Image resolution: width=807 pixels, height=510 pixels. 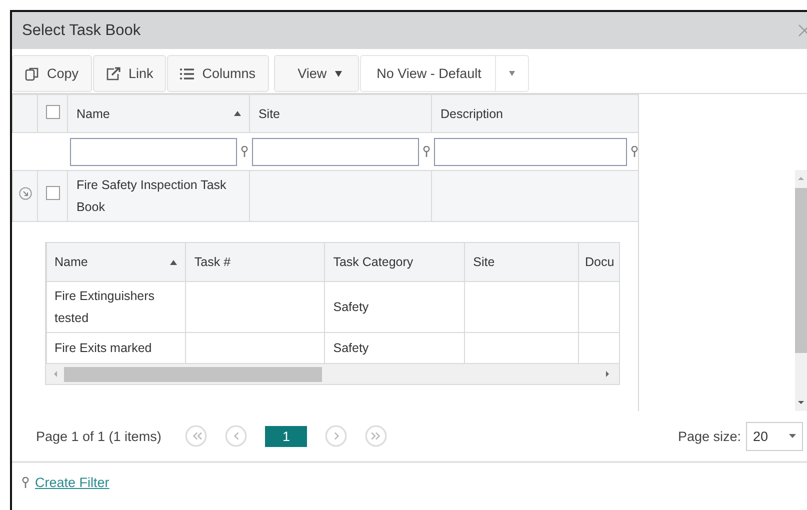 What do you see at coordinates (159, 196) in the screenshot?
I see `table-cell: Fire Safety Inspection Task Book` at bounding box center [159, 196].